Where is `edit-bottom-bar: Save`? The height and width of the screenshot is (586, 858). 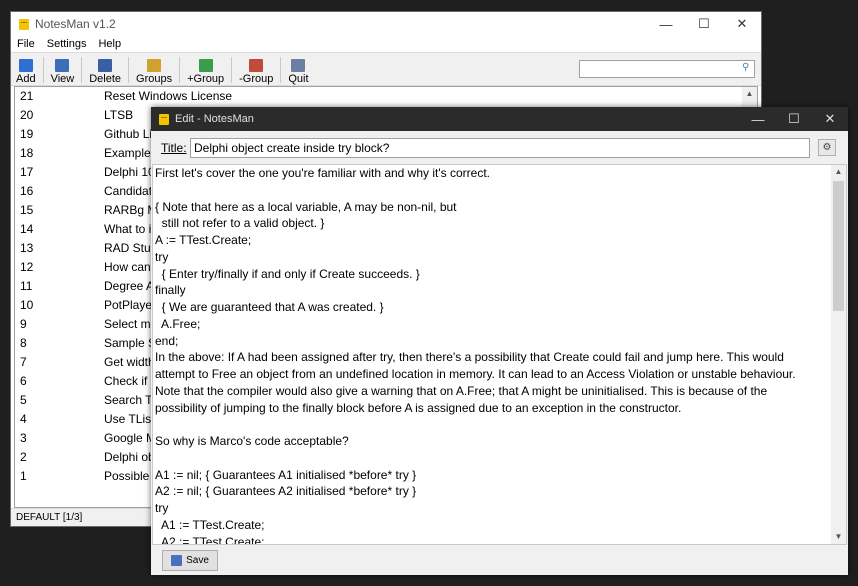 edit-bottom-bar: Save is located at coordinates (499, 560).